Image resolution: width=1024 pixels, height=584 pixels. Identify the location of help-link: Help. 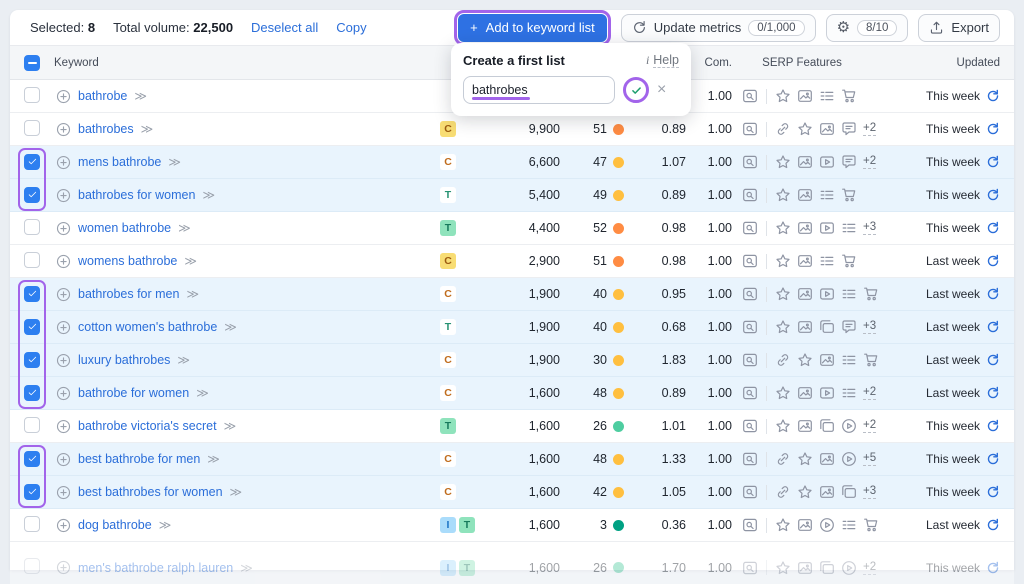
(666, 60).